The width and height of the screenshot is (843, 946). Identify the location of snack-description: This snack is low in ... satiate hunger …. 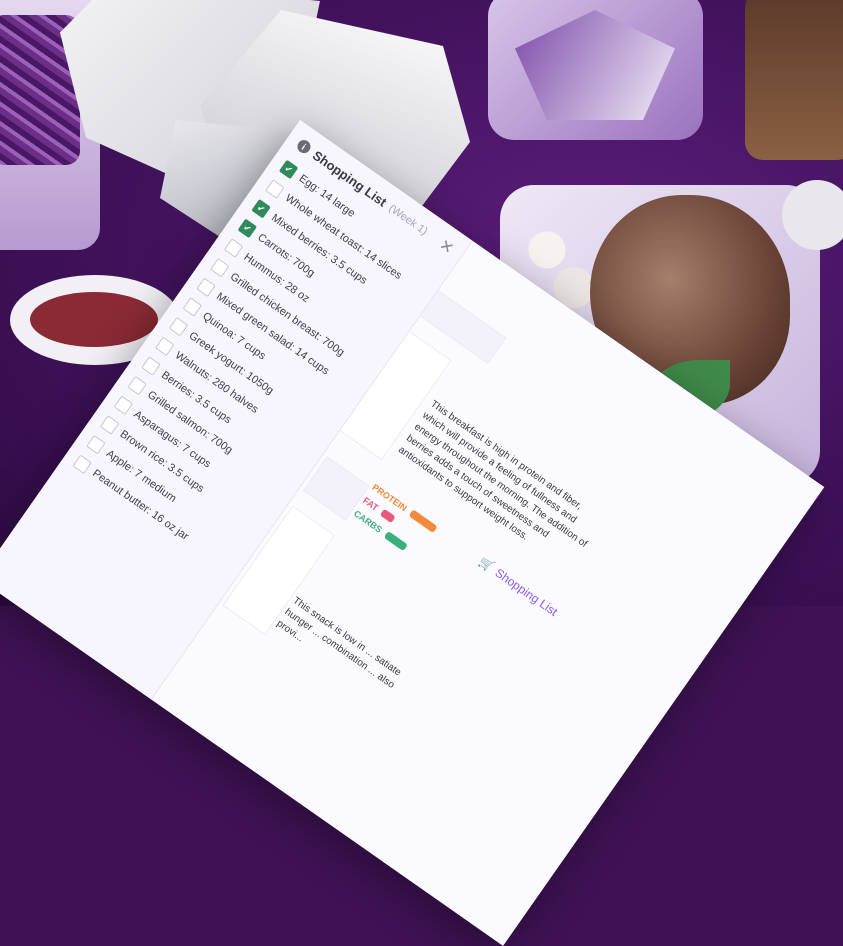
(338, 643).